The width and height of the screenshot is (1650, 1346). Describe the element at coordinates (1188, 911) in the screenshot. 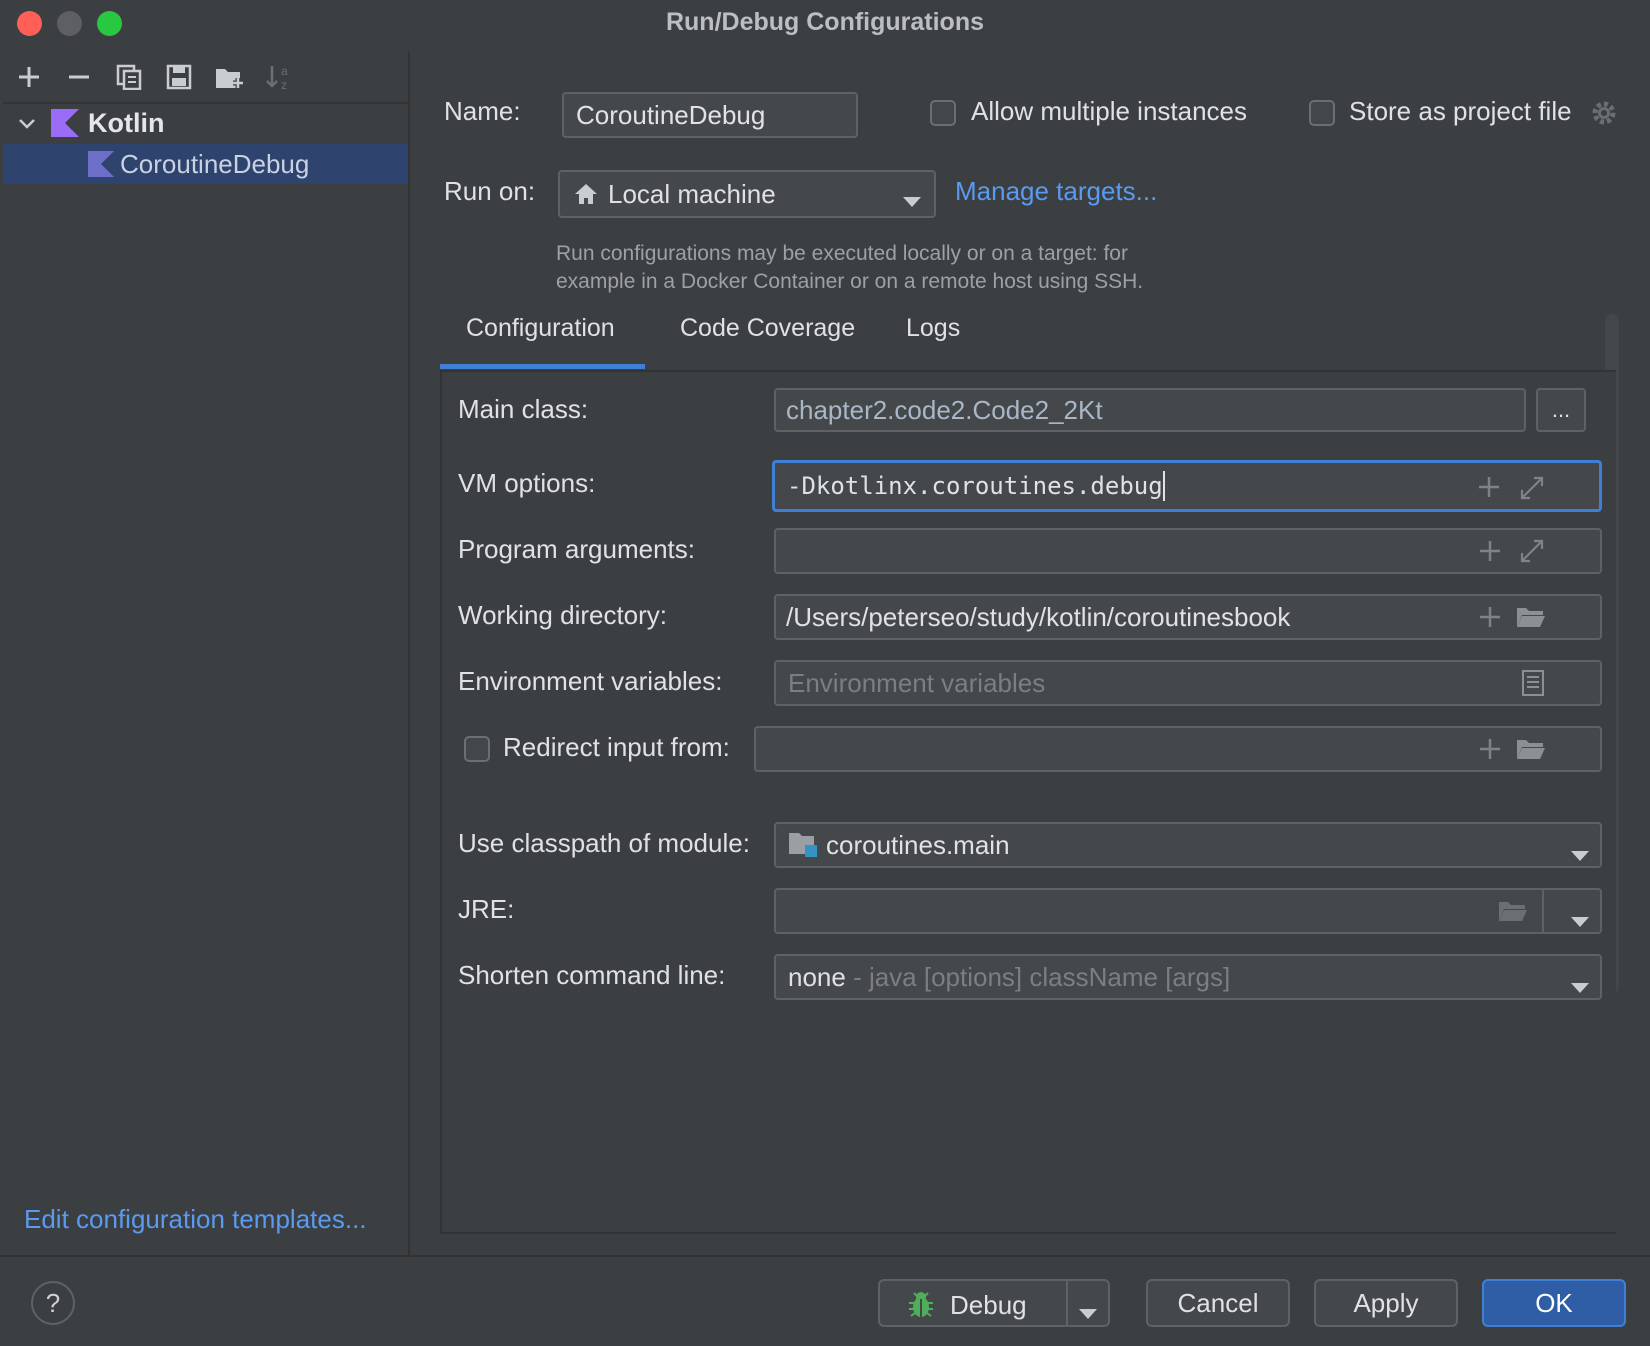

I see `jre-field` at that location.